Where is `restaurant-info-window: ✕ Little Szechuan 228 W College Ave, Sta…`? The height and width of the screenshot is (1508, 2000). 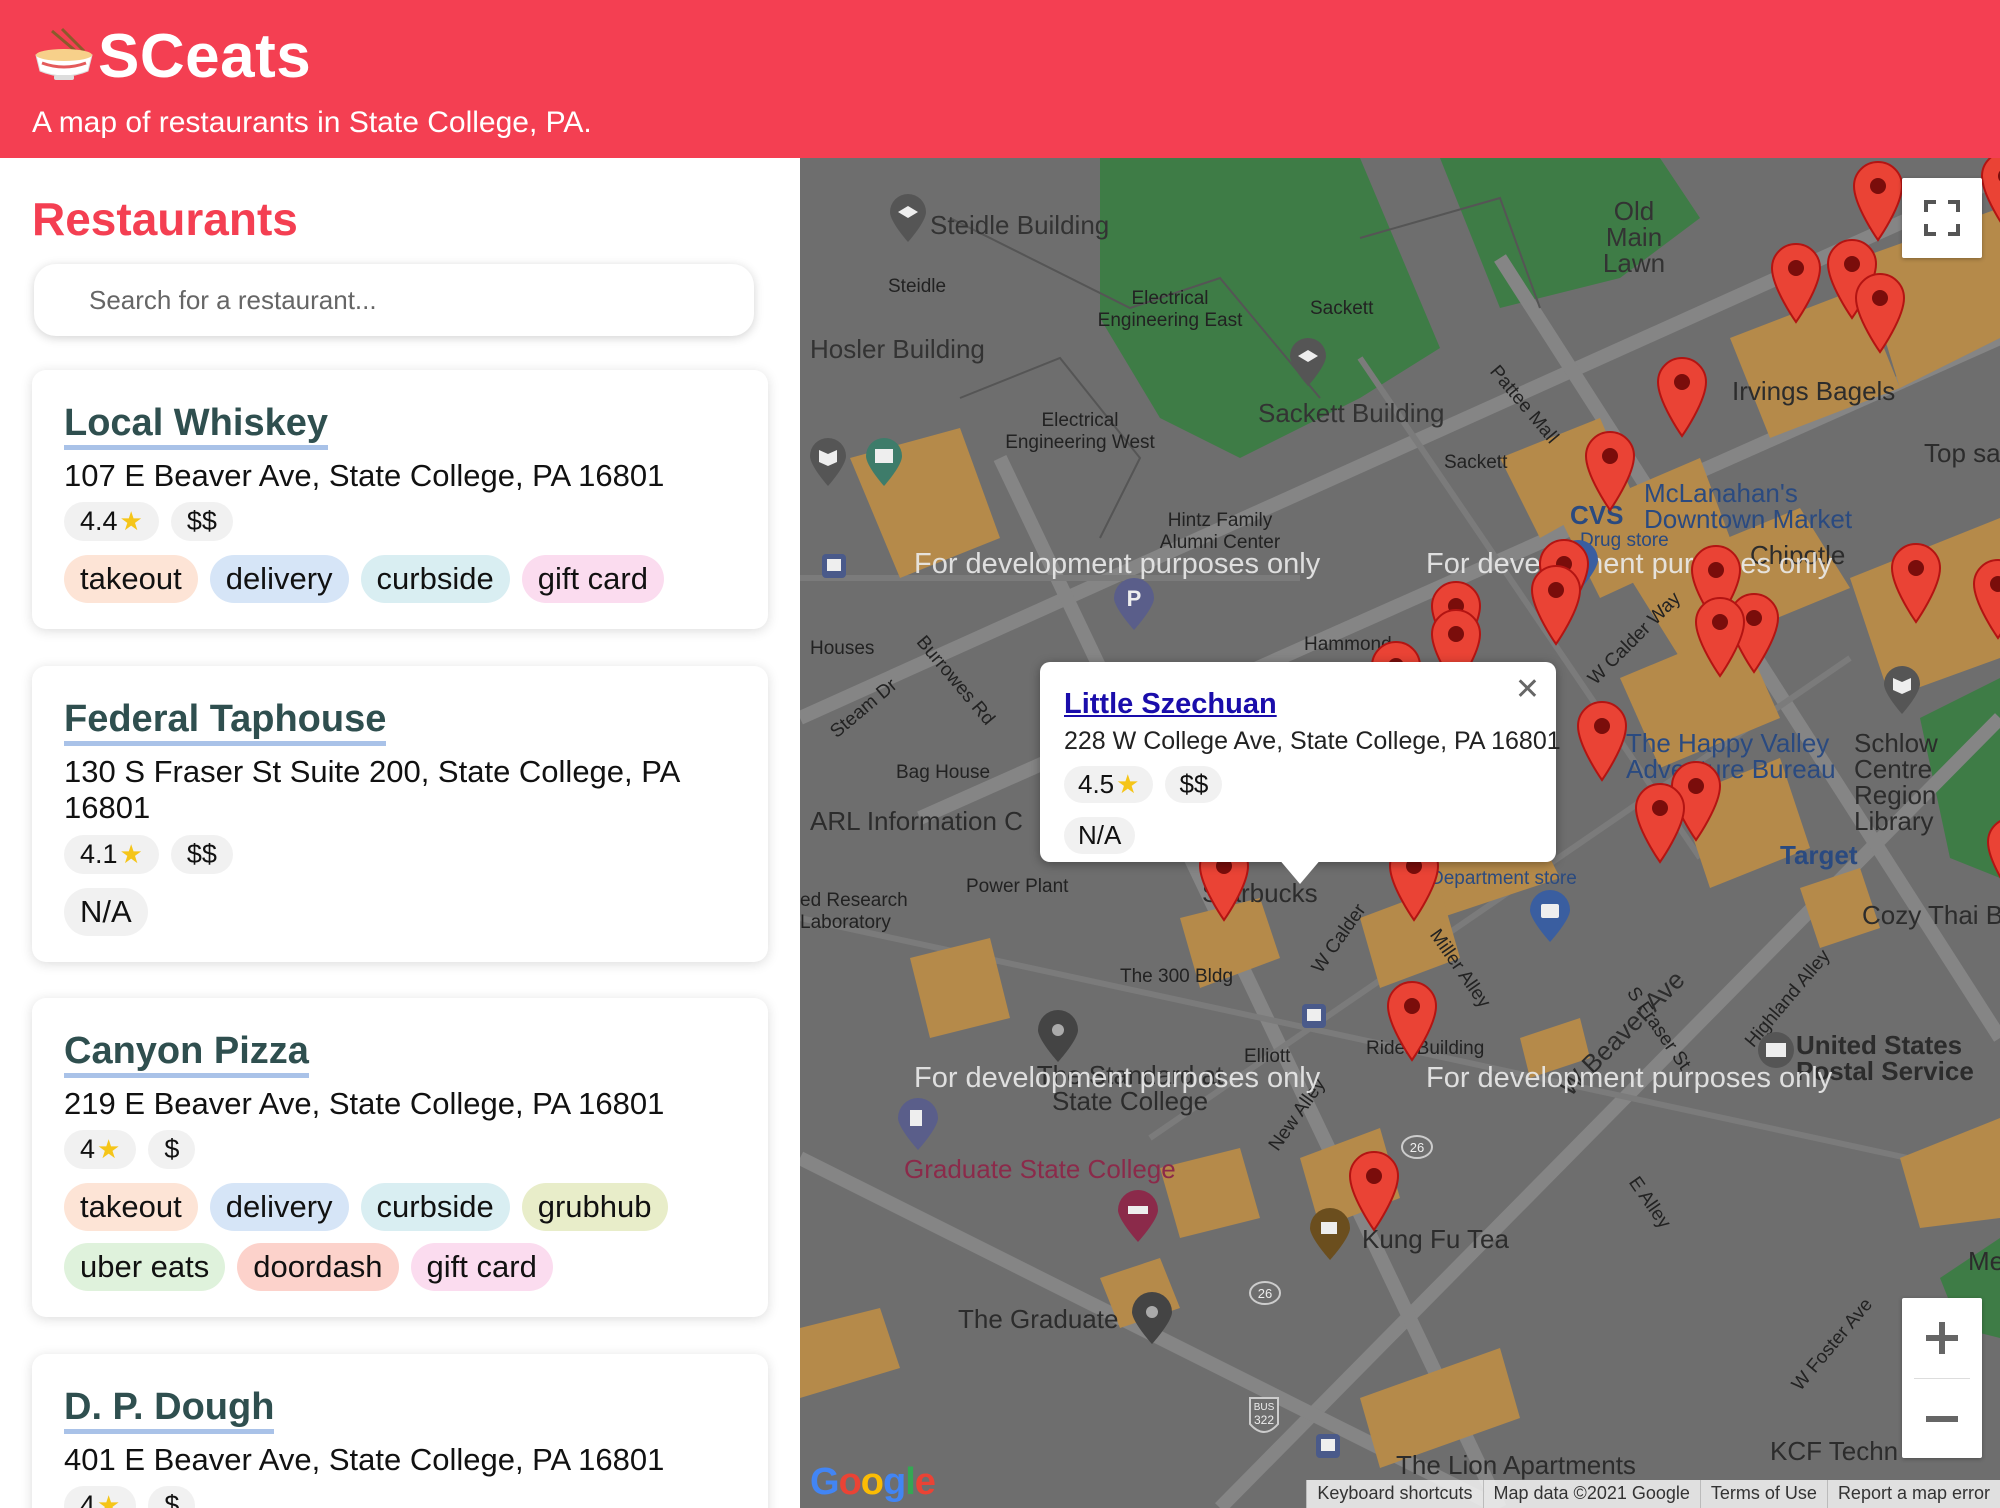
restaurant-info-window: ✕ Little Szechuan 228 W College Ave, Sta… is located at coordinates (1300, 762).